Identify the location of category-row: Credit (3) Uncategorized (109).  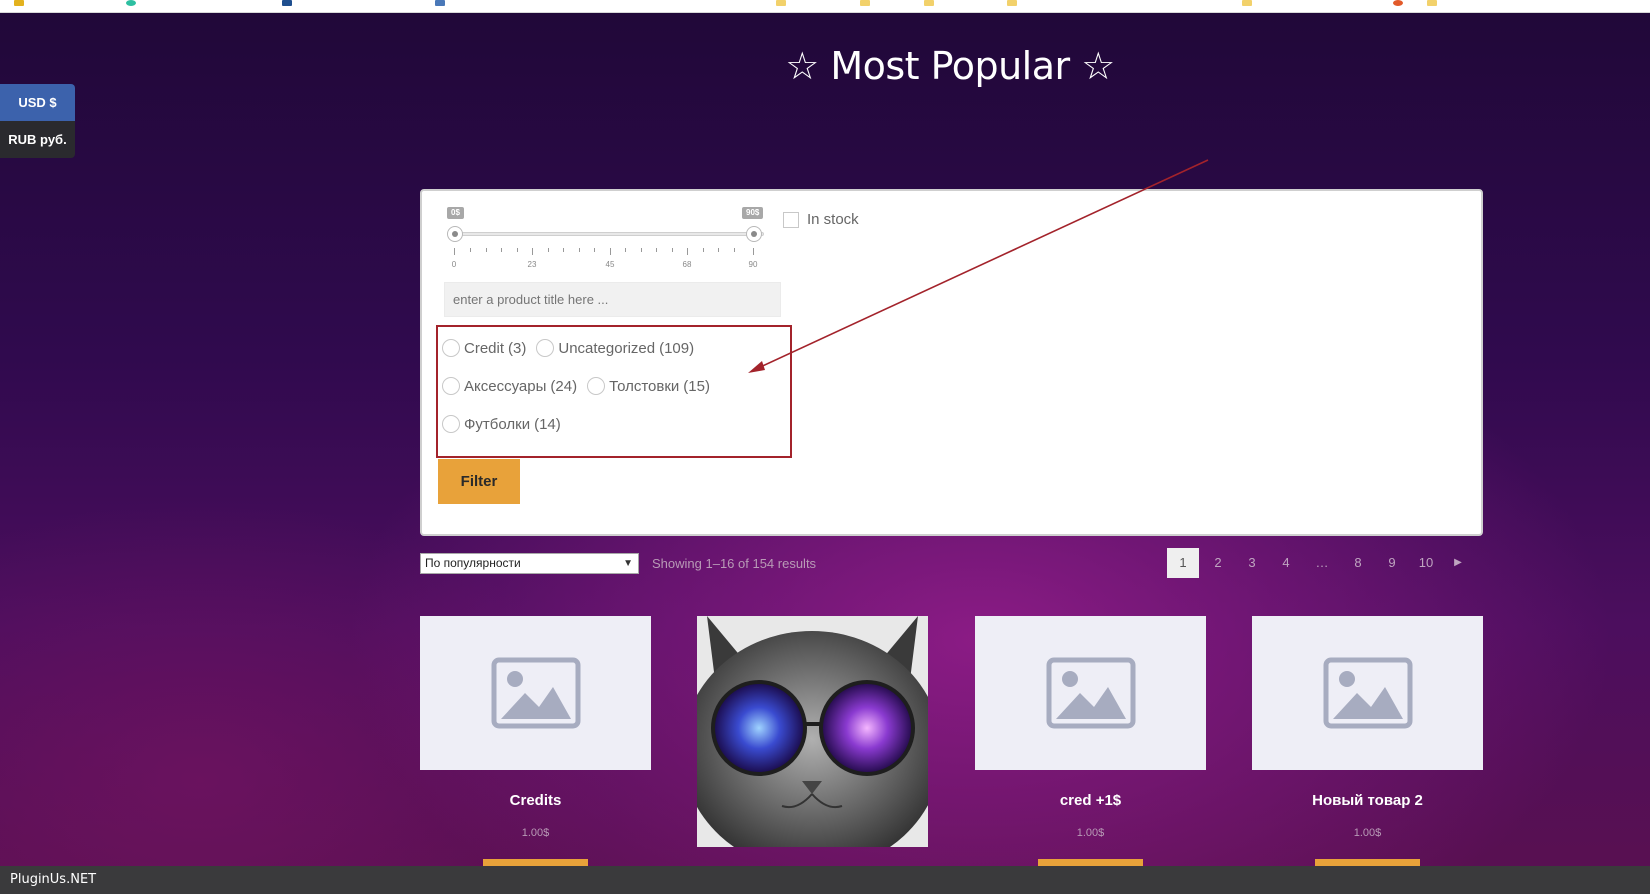
(612, 348).